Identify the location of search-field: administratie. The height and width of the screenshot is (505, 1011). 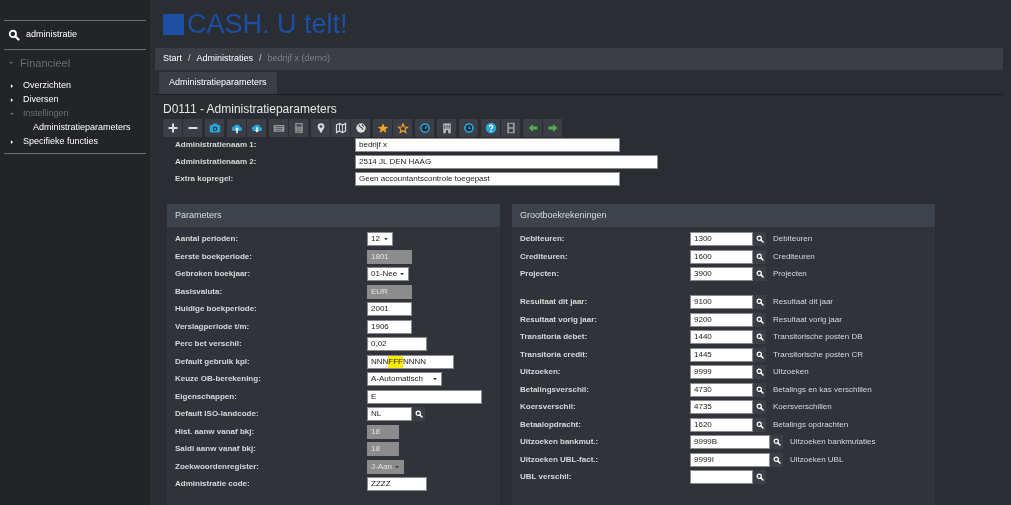
(75, 35).